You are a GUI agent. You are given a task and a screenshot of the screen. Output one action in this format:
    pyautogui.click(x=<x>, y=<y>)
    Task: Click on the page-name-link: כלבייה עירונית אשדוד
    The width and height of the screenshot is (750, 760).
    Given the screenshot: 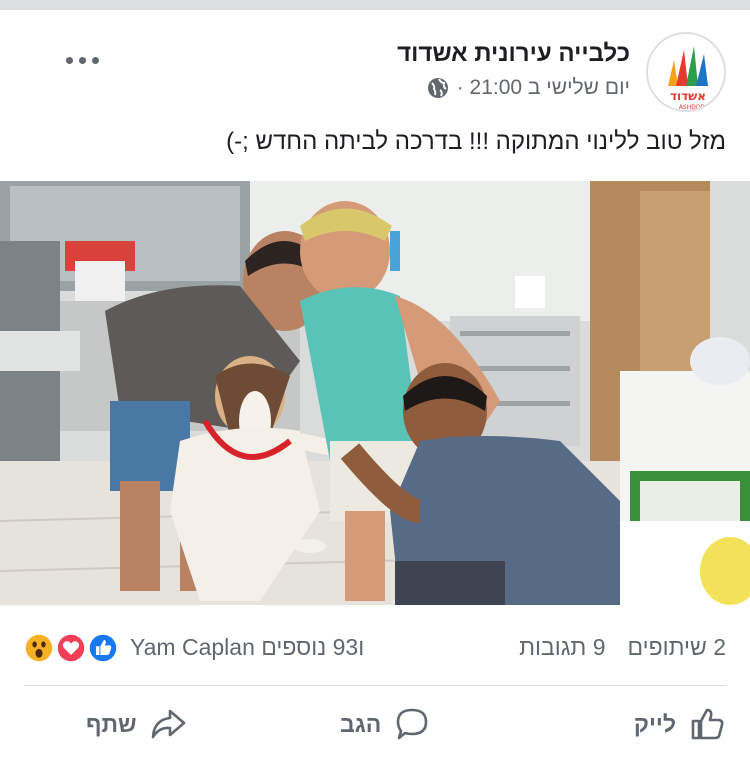 What is the action you would take?
    pyautogui.click(x=513, y=54)
    